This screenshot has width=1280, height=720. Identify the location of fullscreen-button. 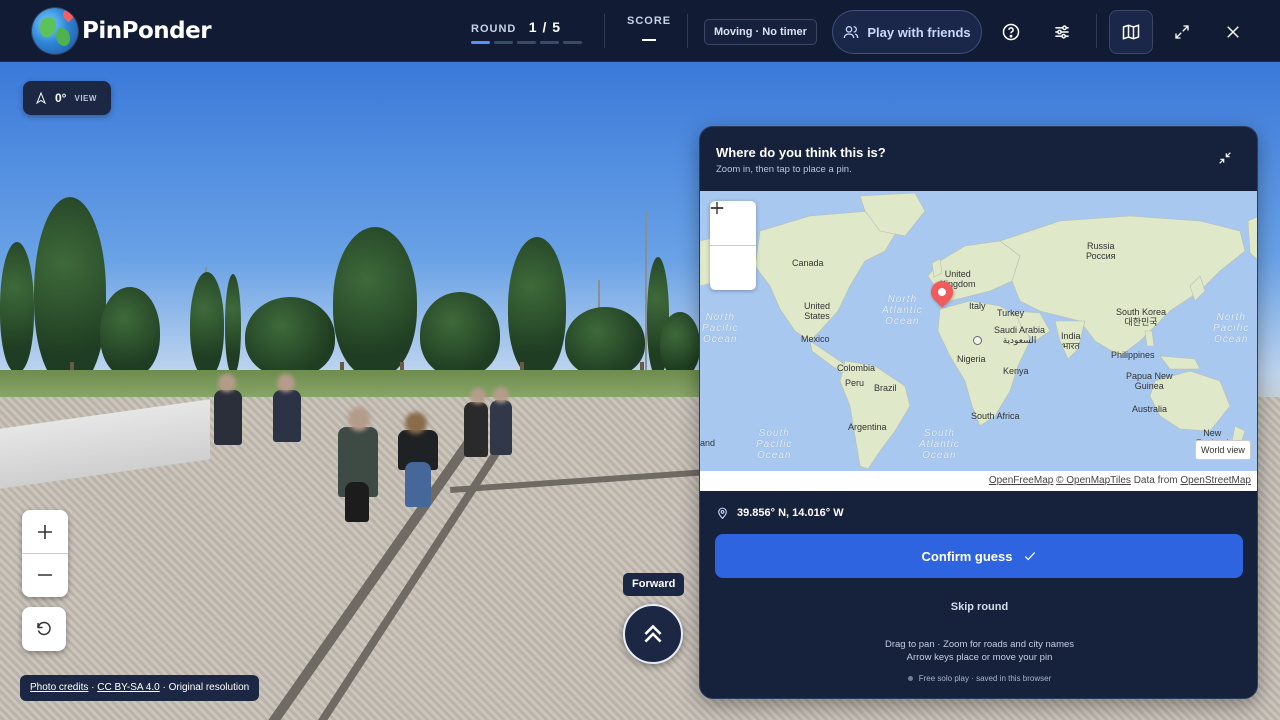
(1182, 32).